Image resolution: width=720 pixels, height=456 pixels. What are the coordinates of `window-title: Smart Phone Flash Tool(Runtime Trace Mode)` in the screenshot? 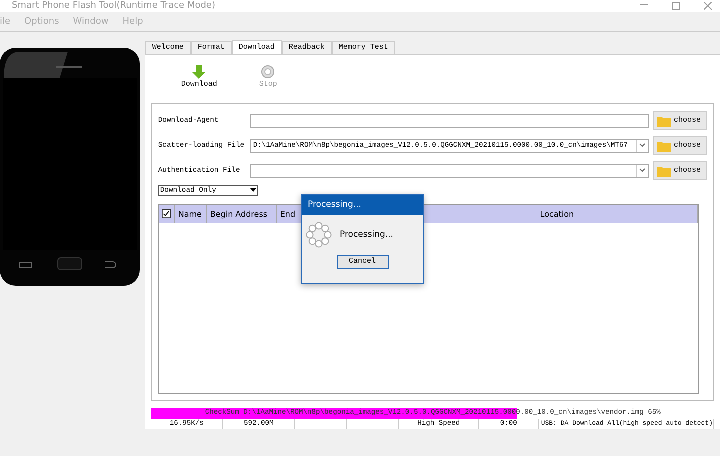 It's located at (114, 6).